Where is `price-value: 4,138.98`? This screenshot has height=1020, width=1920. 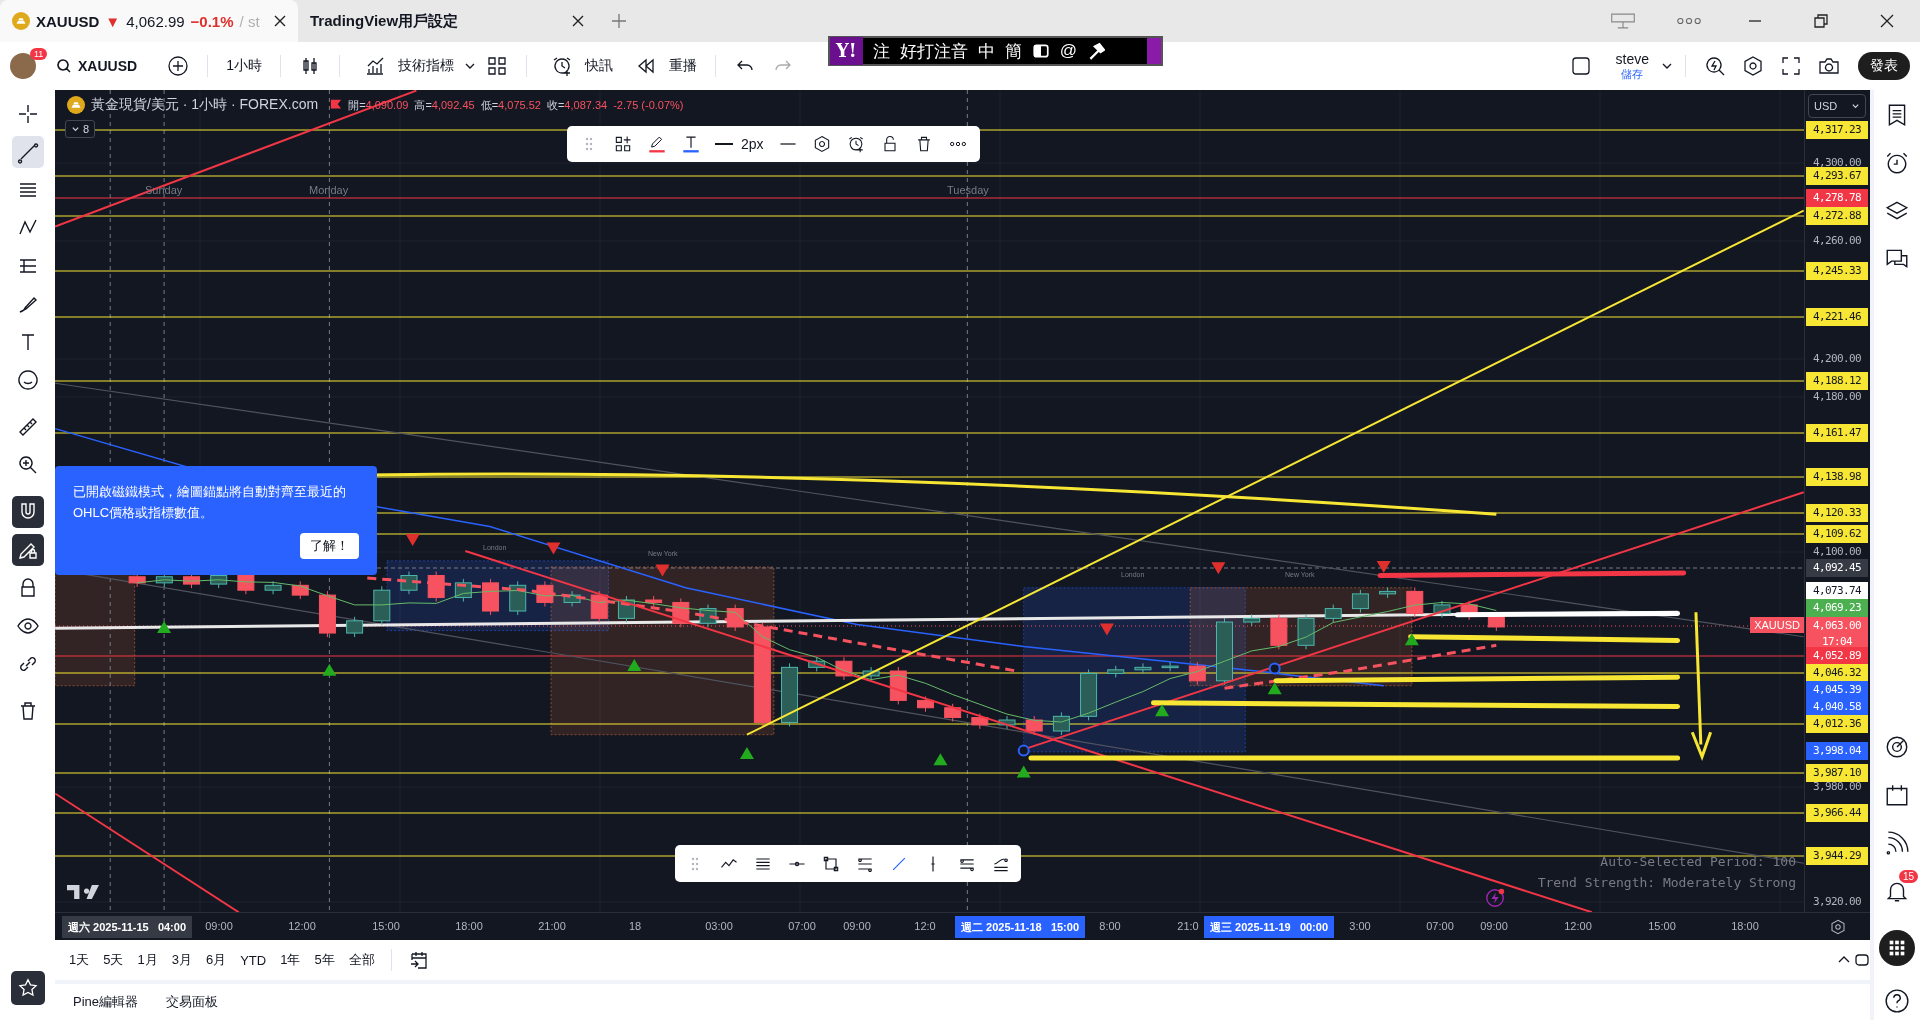
price-value: 4,138.98 is located at coordinates (1837, 477).